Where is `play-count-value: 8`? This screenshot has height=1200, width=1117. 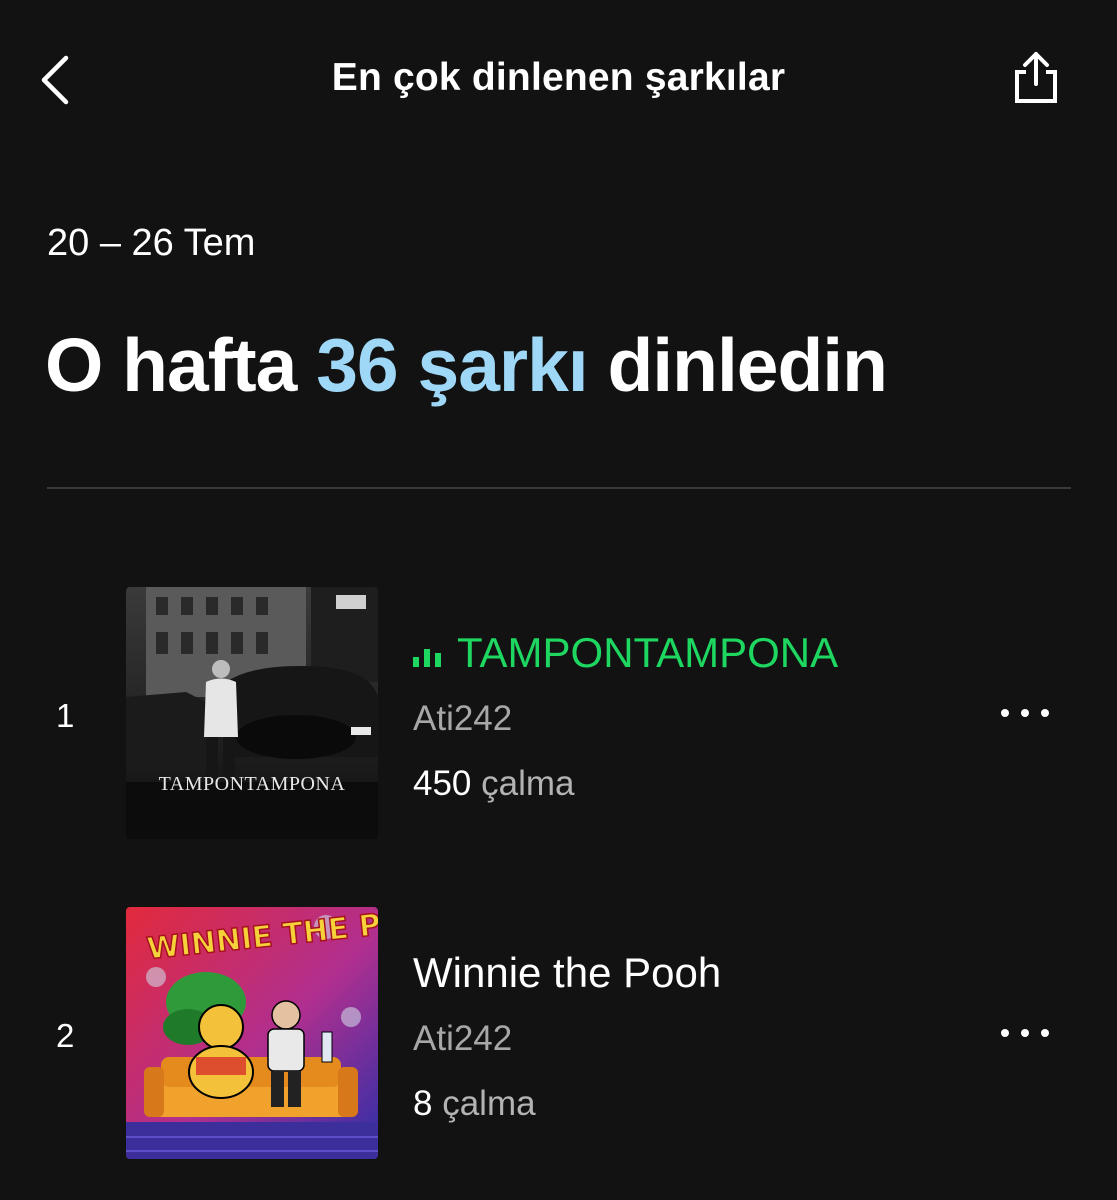
play-count-value: 8 is located at coordinates (423, 1103).